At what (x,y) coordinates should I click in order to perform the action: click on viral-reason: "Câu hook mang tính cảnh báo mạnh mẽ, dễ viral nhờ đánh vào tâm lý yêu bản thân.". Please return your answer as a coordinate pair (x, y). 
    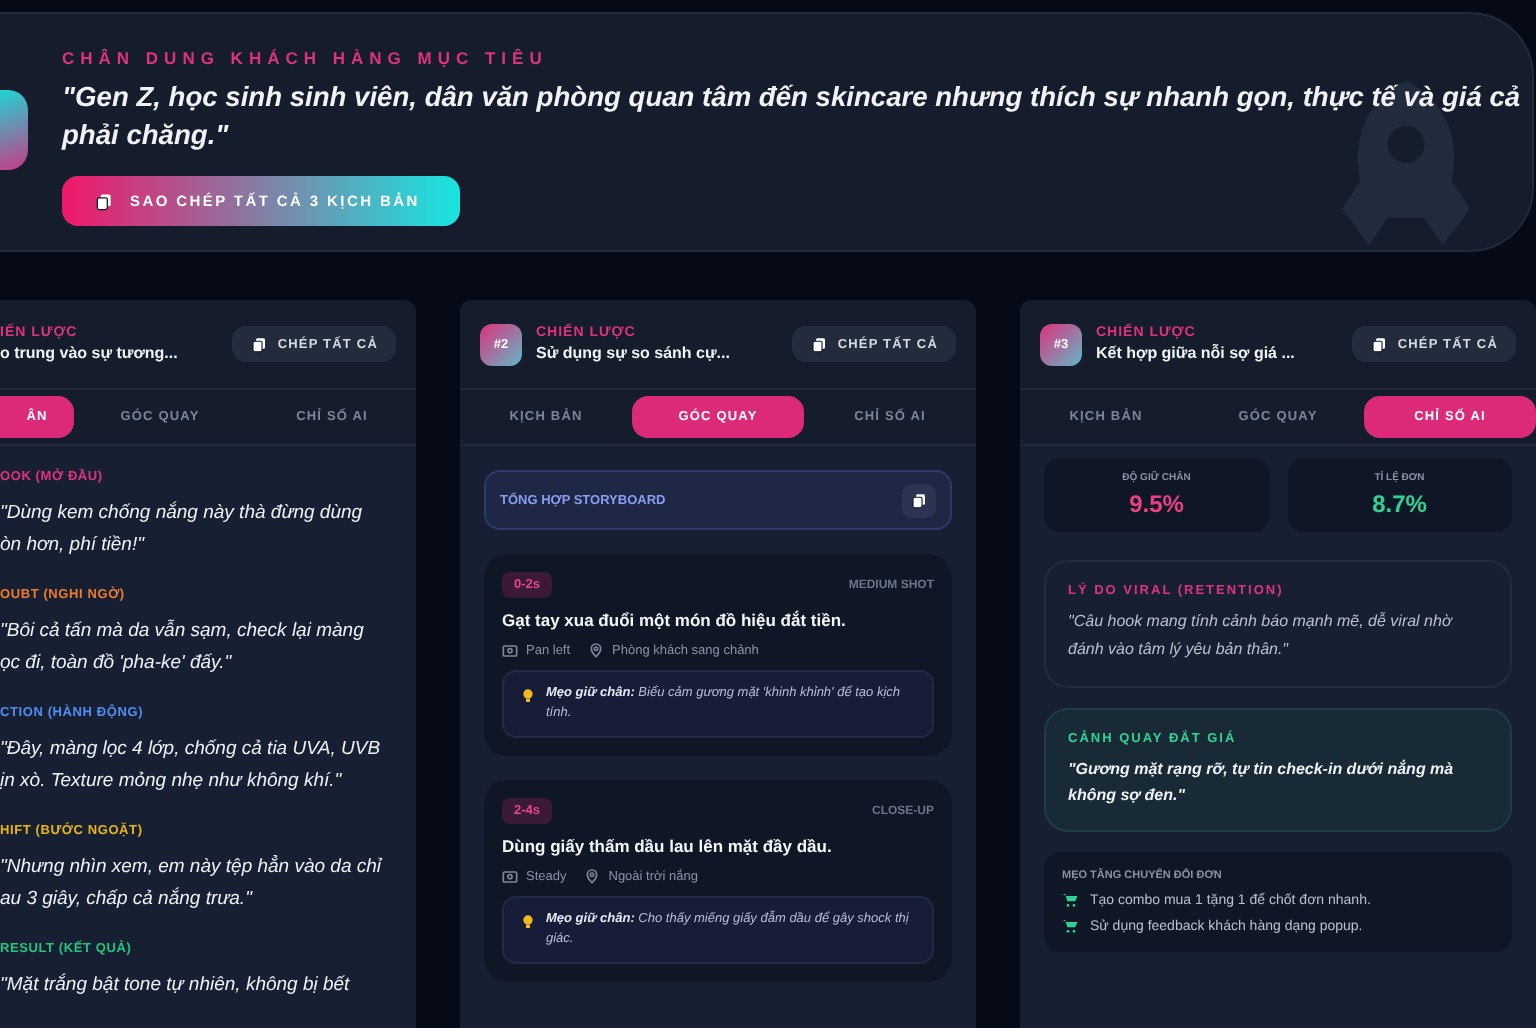
    Looking at the image, I should click on (1261, 636).